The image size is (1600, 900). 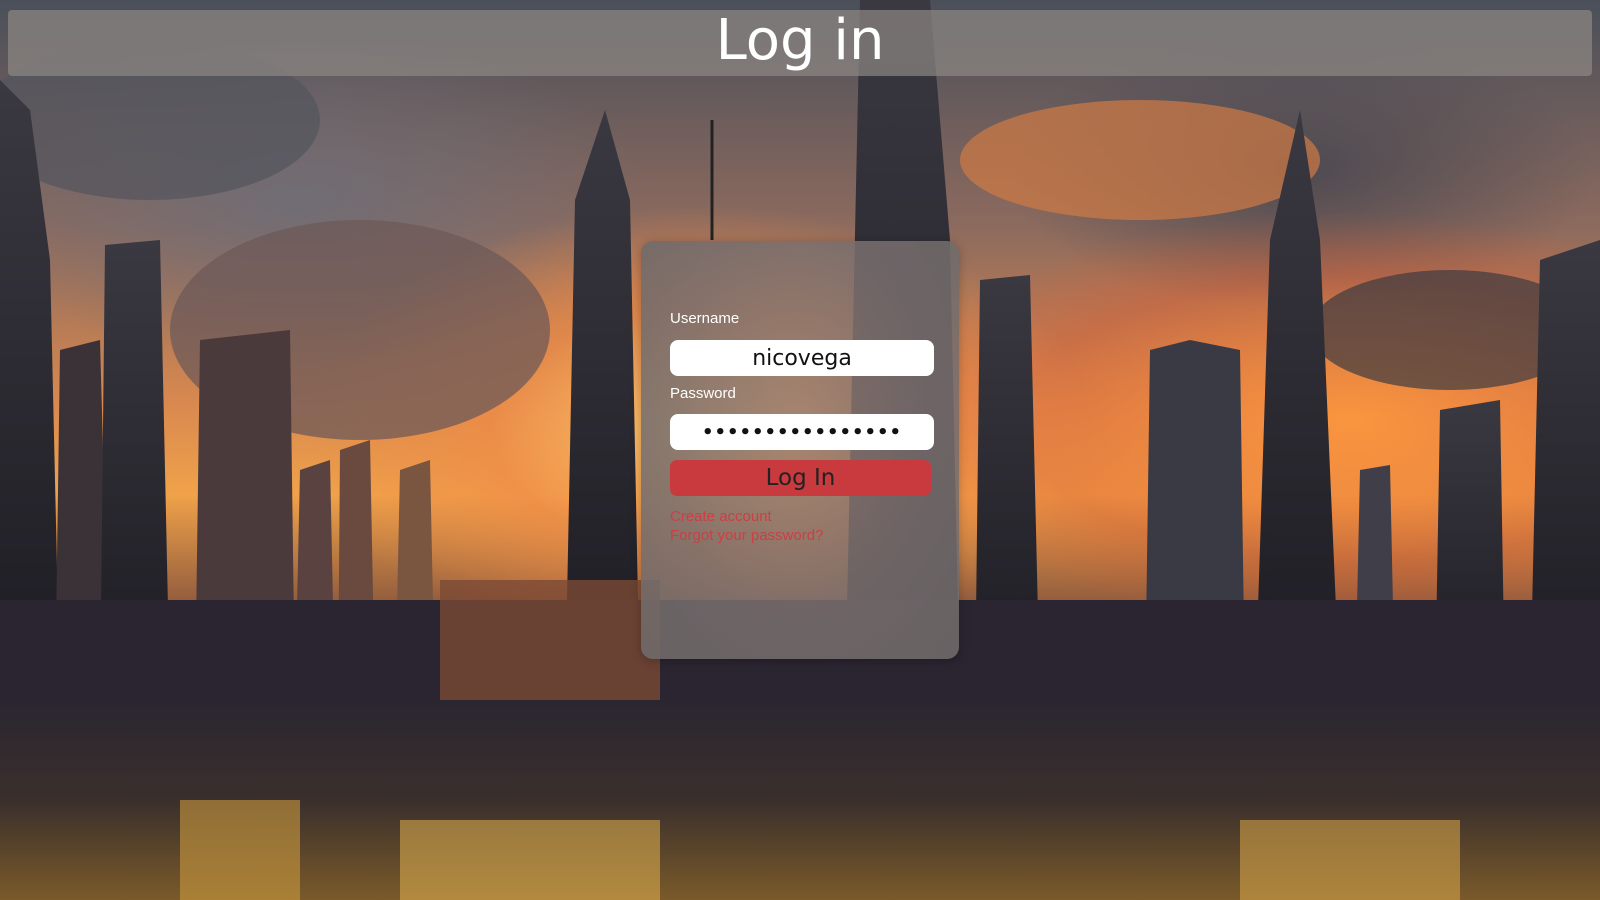 What do you see at coordinates (800, 478) in the screenshot?
I see `login-button: Log In` at bounding box center [800, 478].